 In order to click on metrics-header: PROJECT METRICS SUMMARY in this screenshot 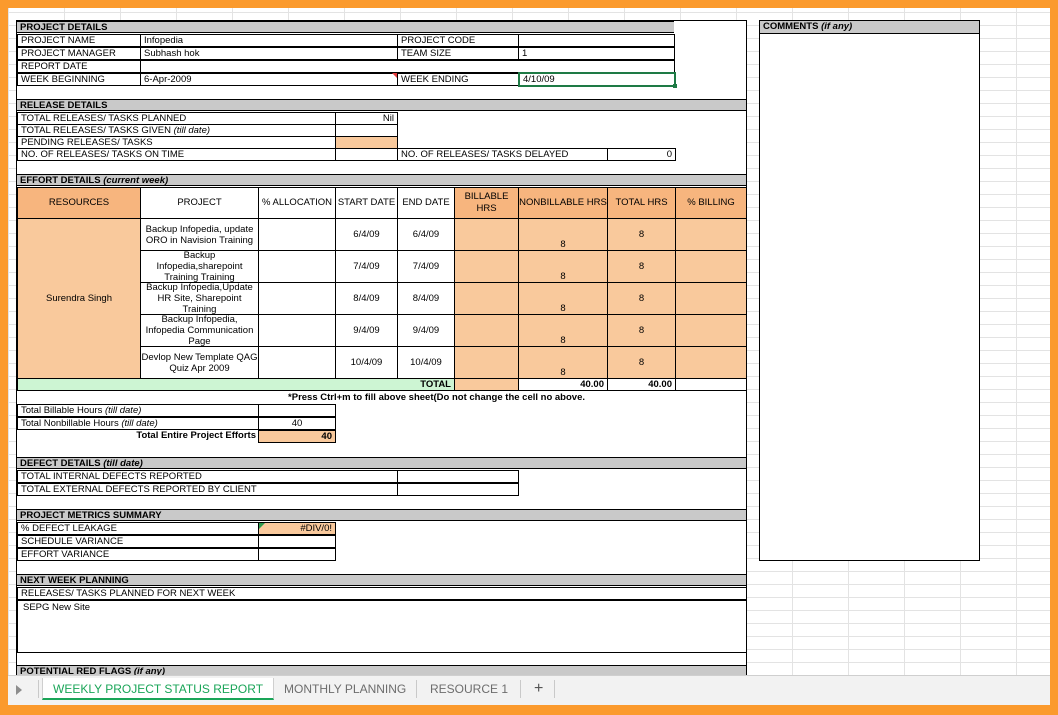, I will do `click(381, 515)`.